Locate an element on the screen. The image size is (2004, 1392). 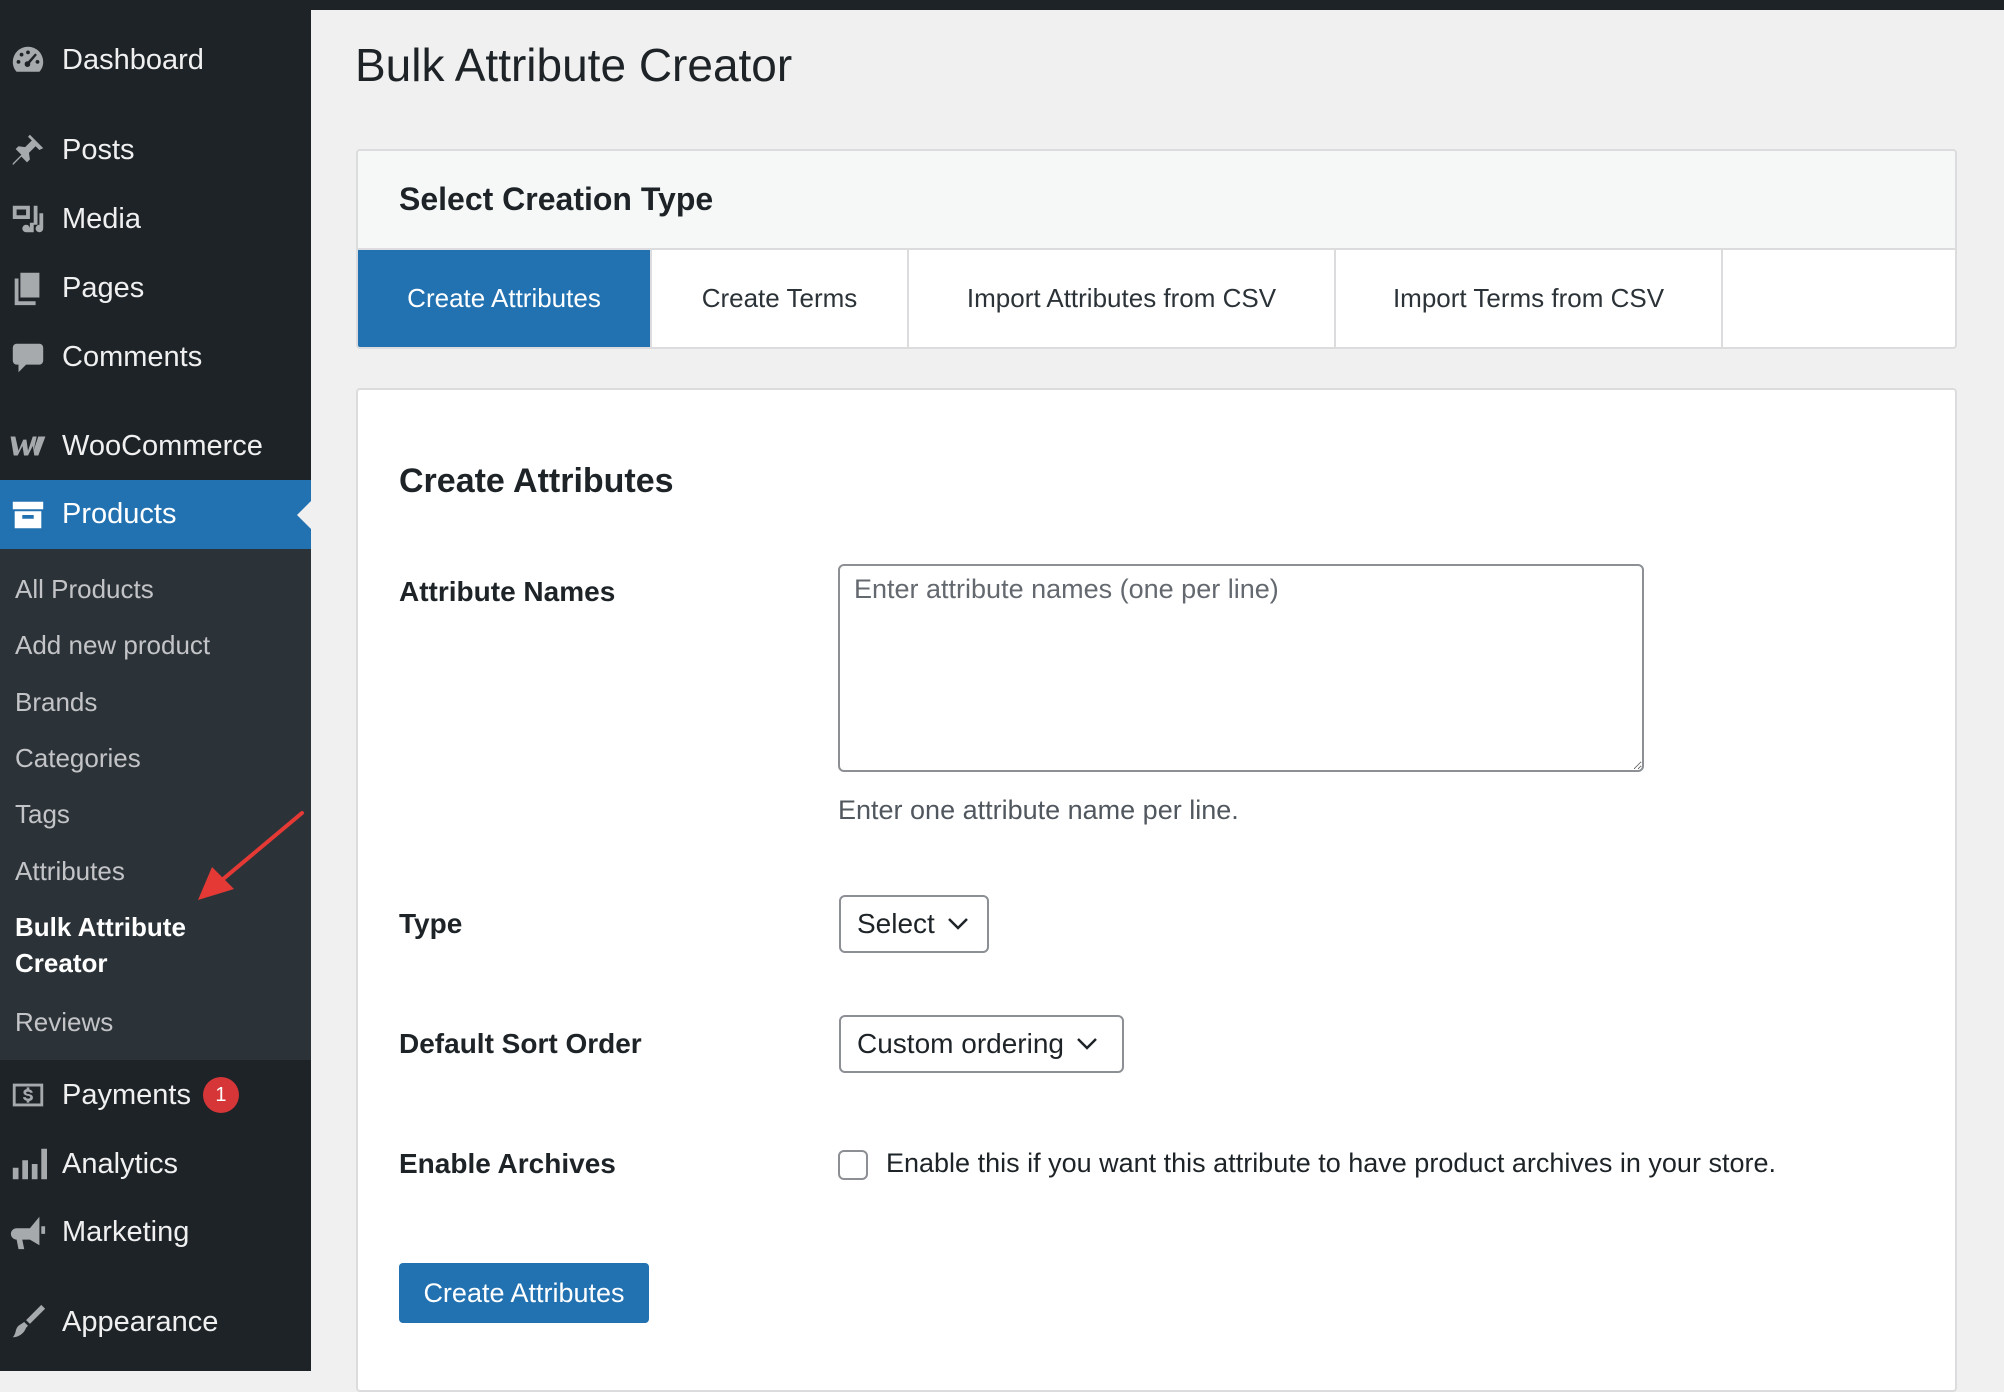
sidebar-item-label: Appearance is located at coordinates (140, 1321).